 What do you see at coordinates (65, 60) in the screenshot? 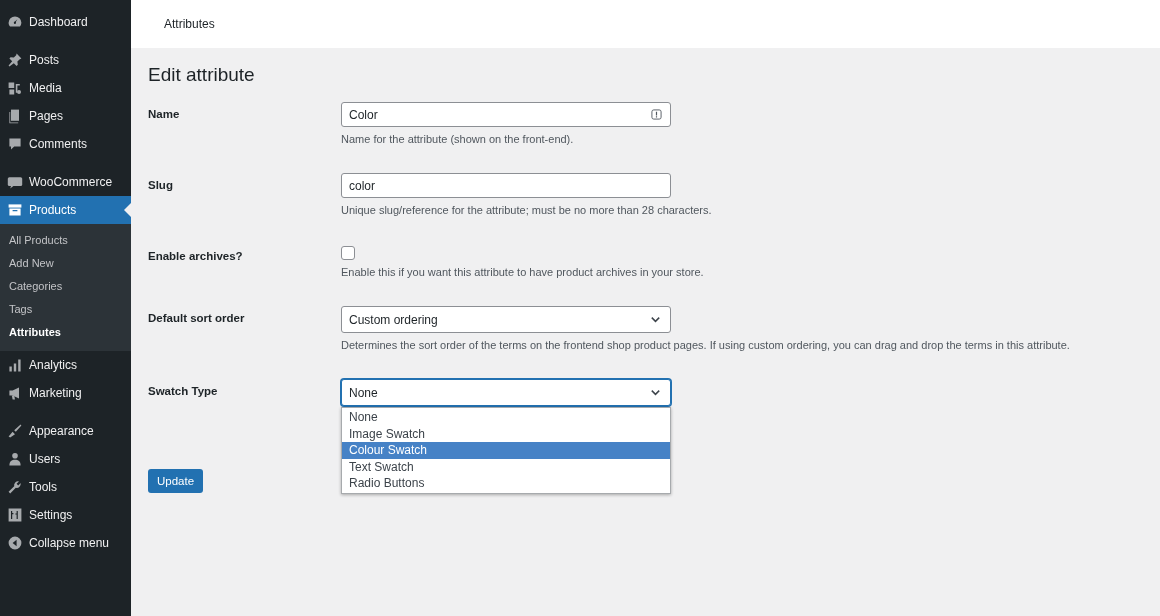
I see `menu-item: Posts` at bounding box center [65, 60].